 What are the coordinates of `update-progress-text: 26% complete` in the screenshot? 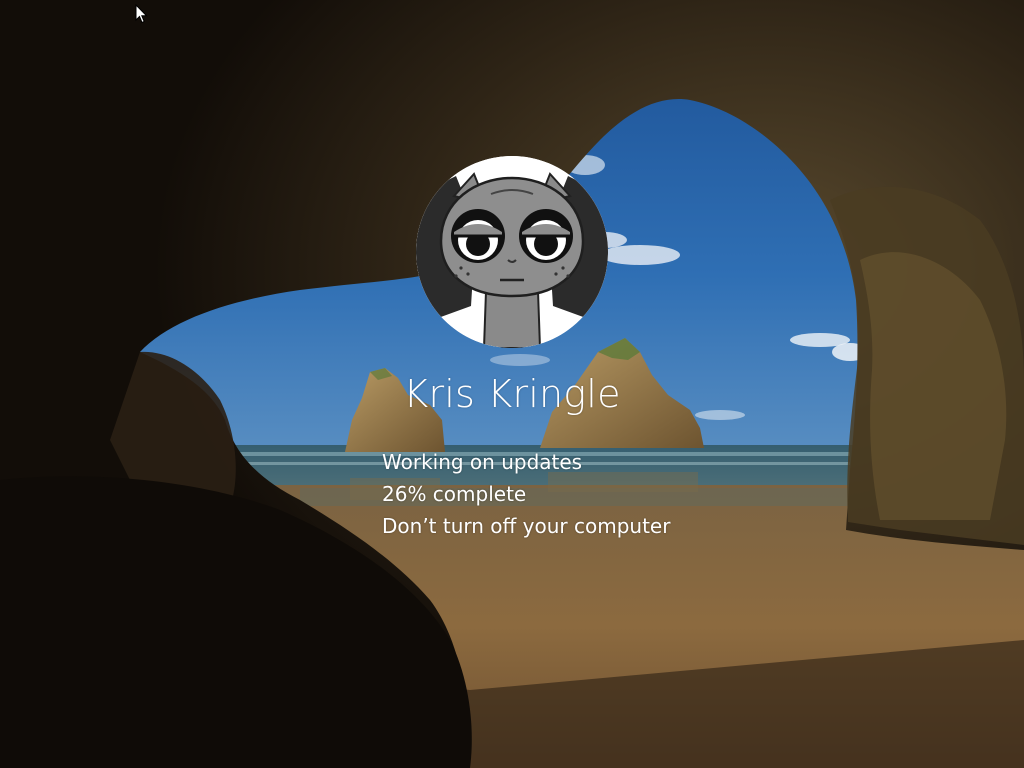 It's located at (454, 494).